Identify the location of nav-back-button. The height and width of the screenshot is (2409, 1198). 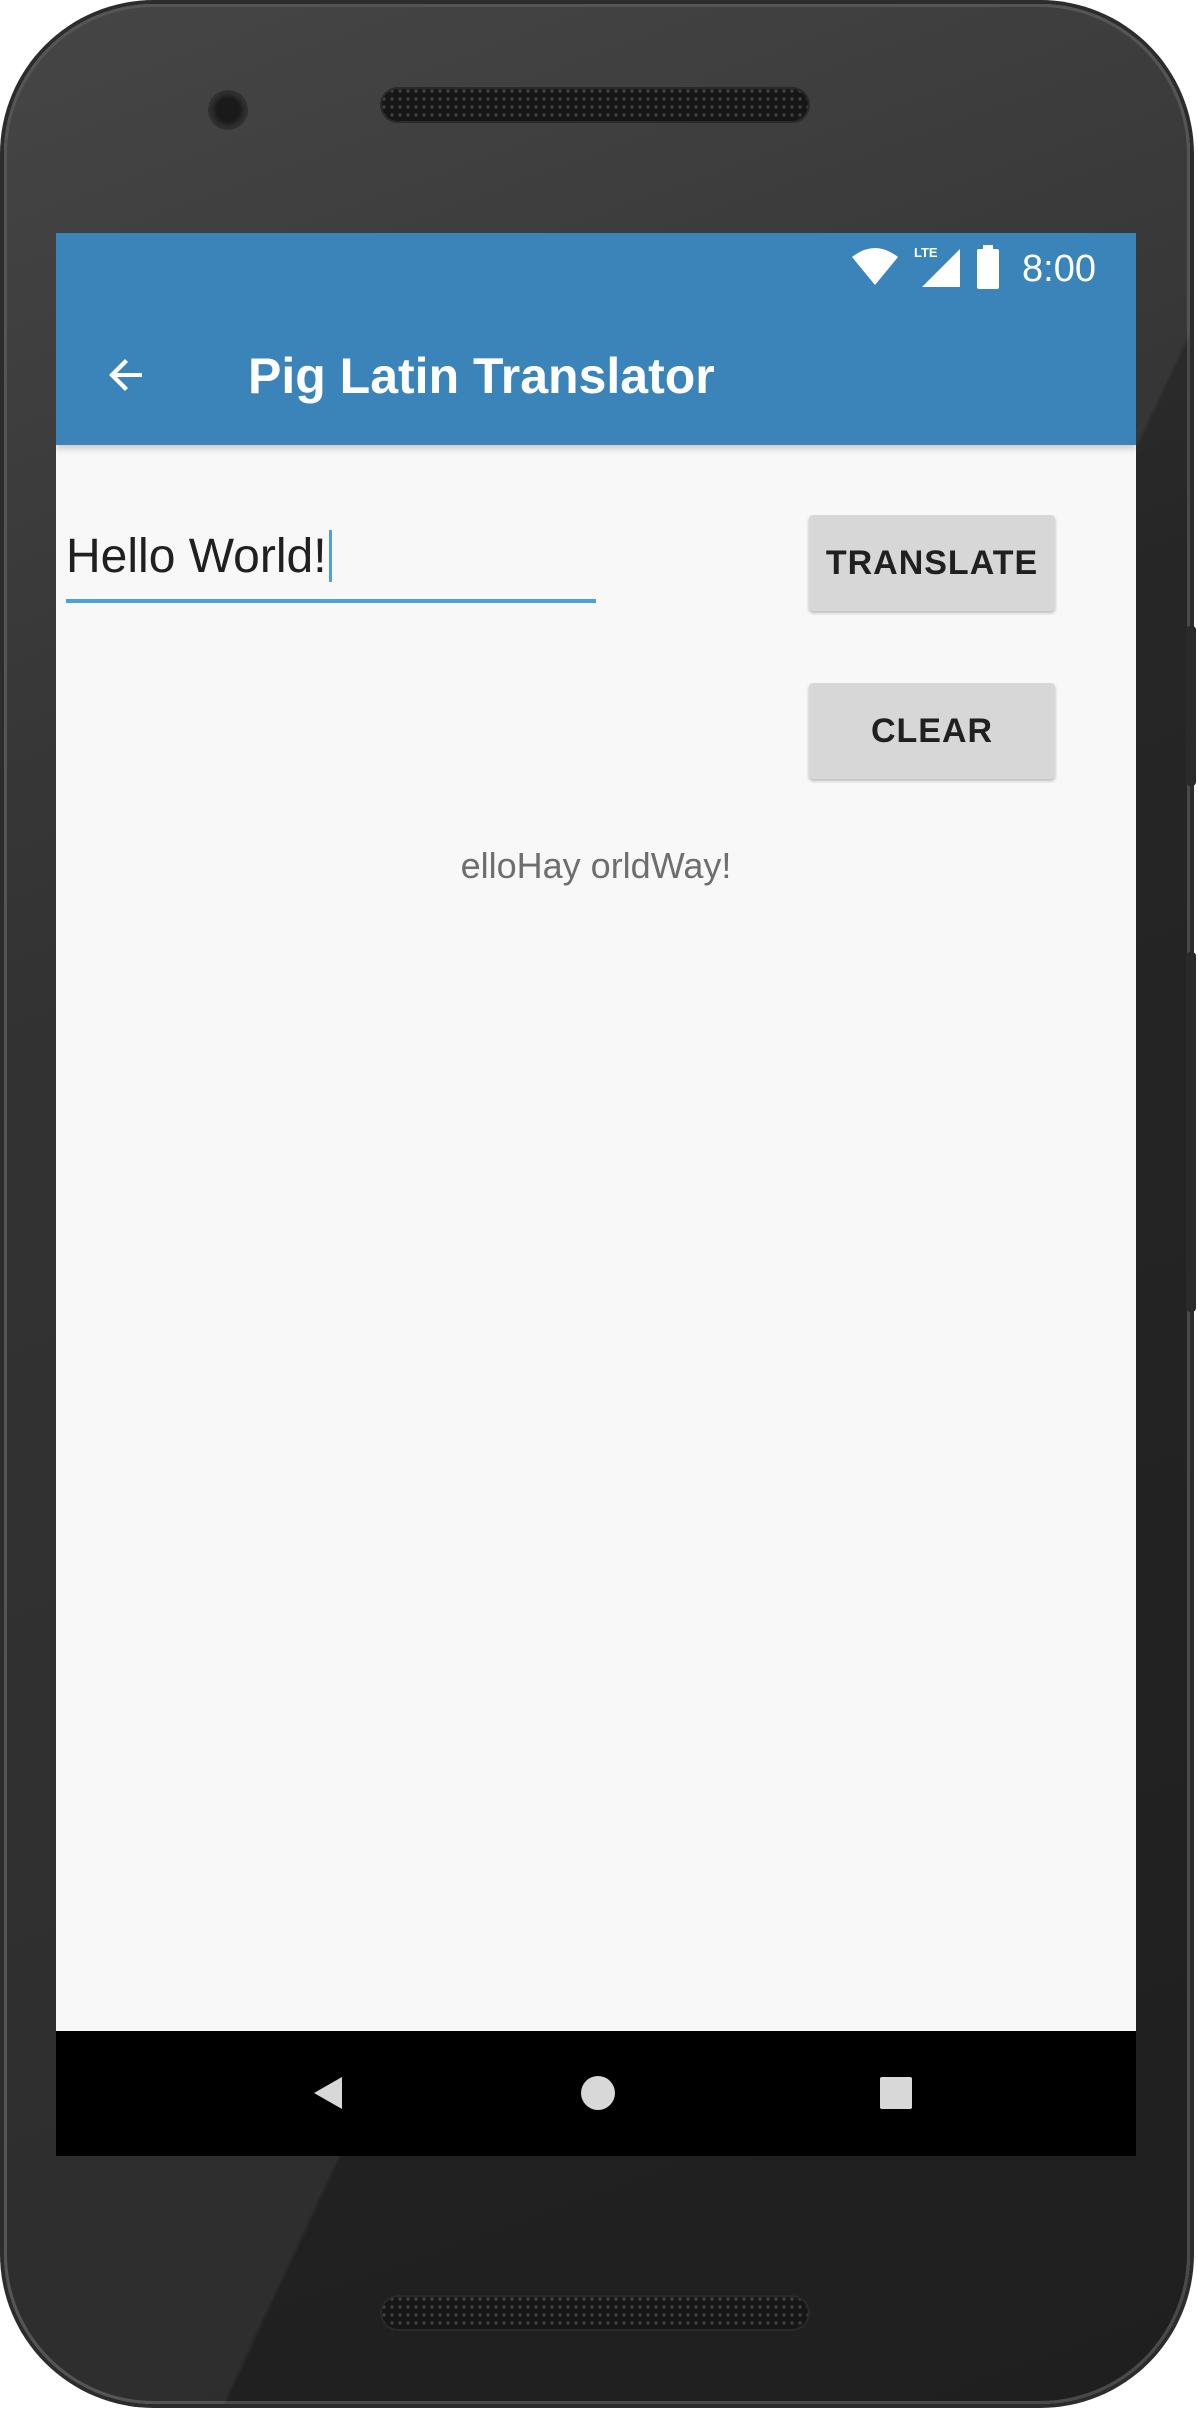
(328, 2093).